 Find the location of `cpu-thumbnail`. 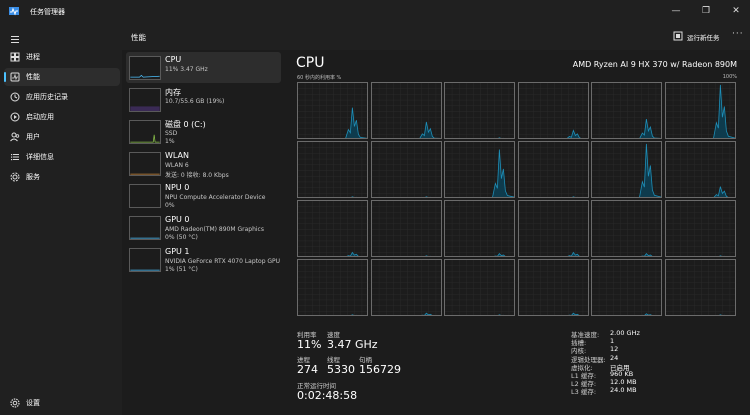

cpu-thumbnail is located at coordinates (145, 68).